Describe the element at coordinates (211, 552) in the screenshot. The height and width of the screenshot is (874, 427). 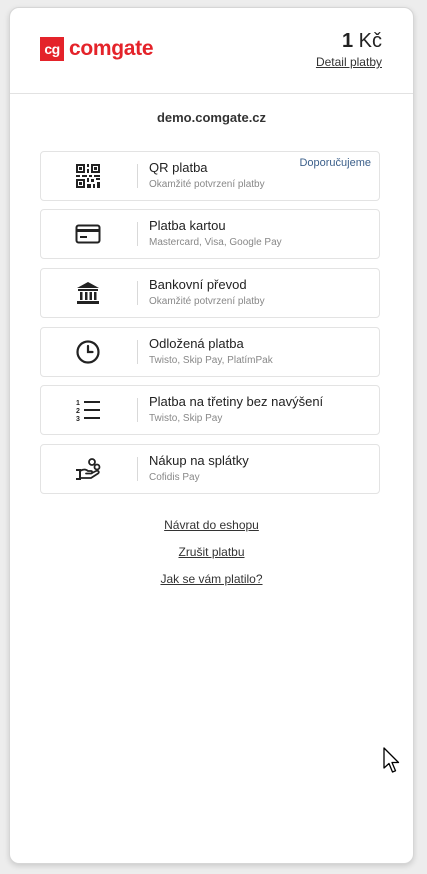
I see `cancel-payment-link: Zrušit platbu` at that location.